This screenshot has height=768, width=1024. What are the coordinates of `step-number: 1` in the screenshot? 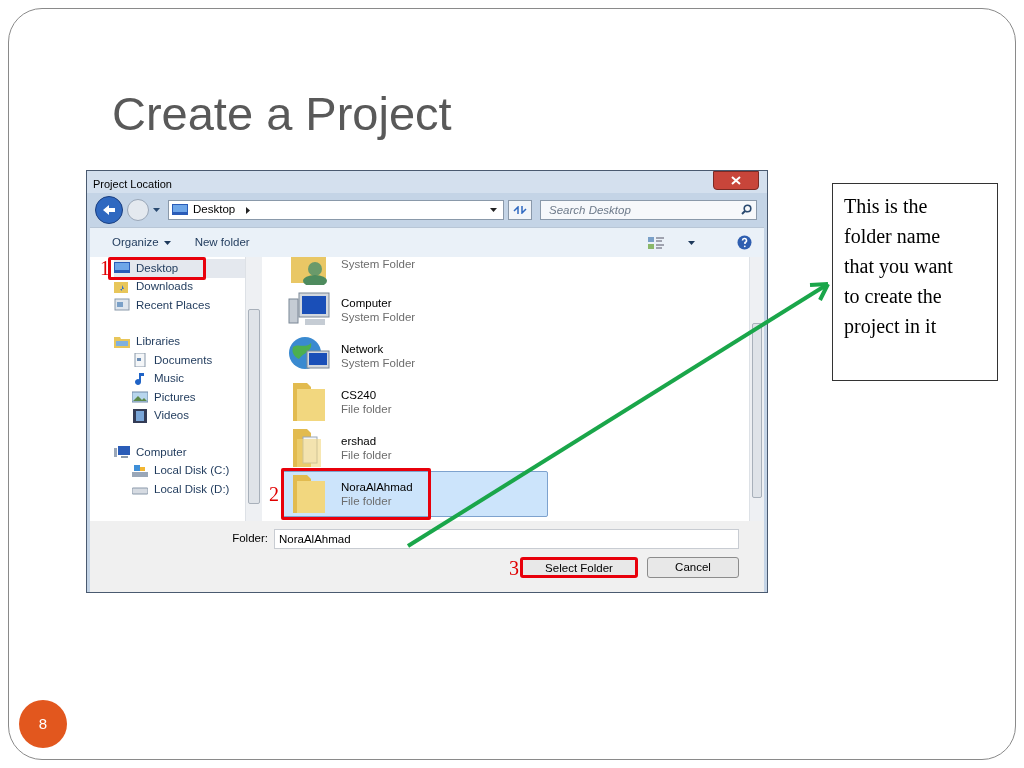 It's located at (105, 268).